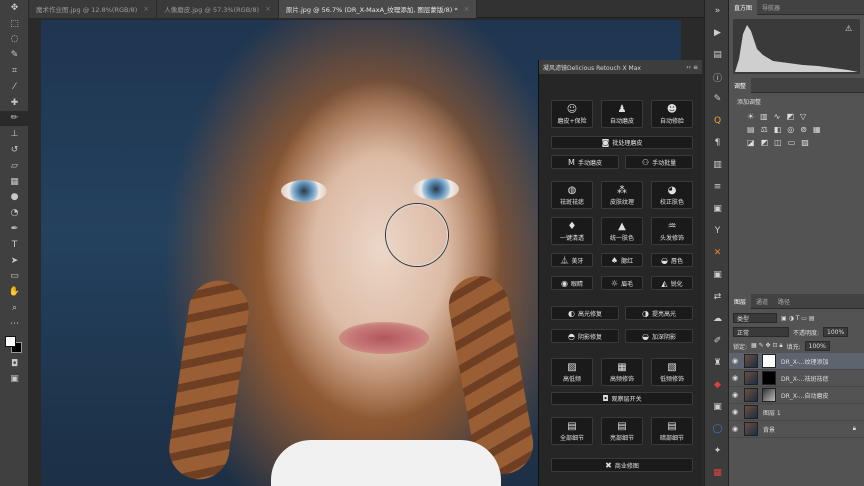 Image resolution: width=864 pixels, height=486 pixels. What do you see at coordinates (659, 336) in the screenshot?
I see `deepen-shadow-button: ◒ 加深阴影` at bounding box center [659, 336].